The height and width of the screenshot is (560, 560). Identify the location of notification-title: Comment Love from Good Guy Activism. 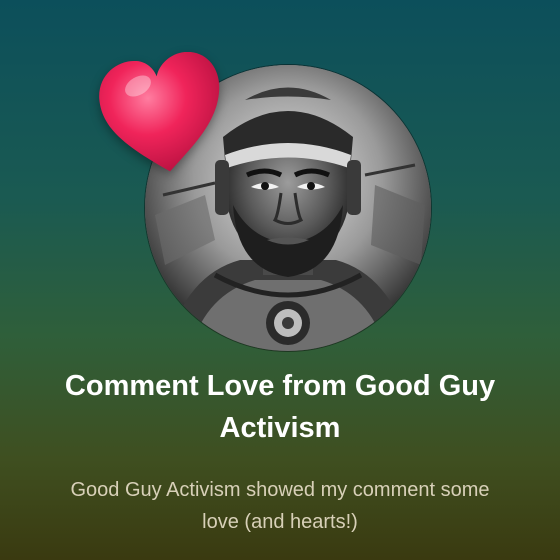
(280, 407).